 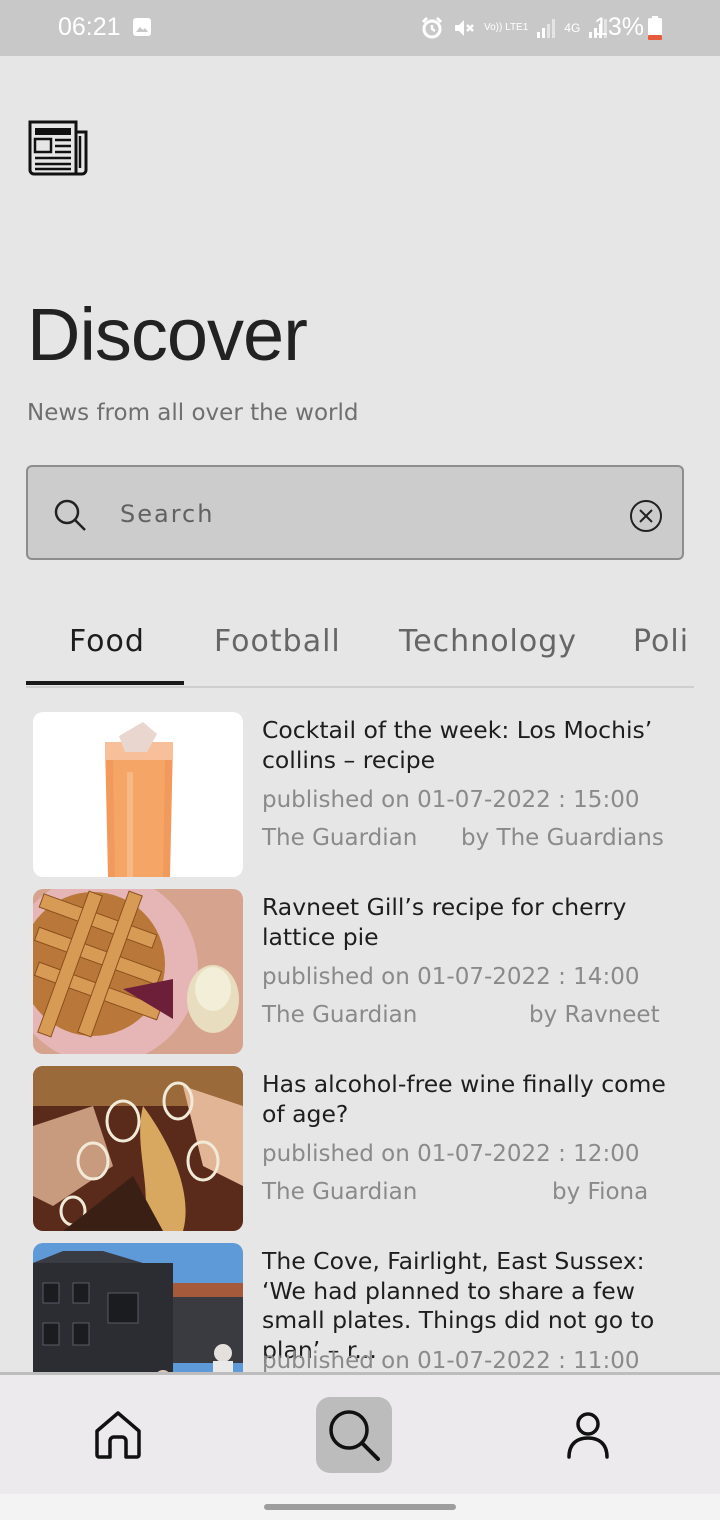 I want to click on nav-home, so click(x=118, y=1435).